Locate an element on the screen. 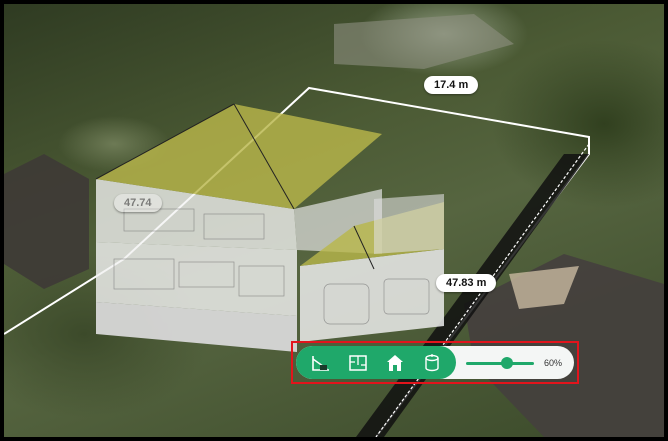 The height and width of the screenshot is (441, 668). house-icon is located at coordinates (394, 362).